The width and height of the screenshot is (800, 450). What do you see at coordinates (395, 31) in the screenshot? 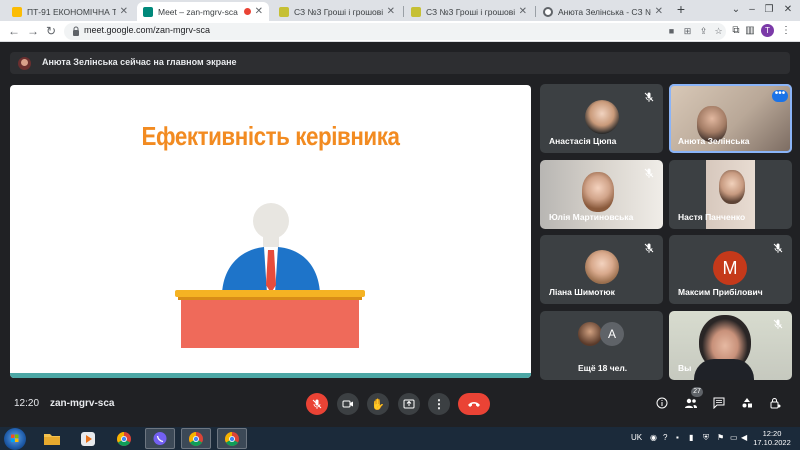
I see `address-bar: meet.google.com/zan-mgrv-sca ■ ⊞ ⇪ ☆` at bounding box center [395, 31].